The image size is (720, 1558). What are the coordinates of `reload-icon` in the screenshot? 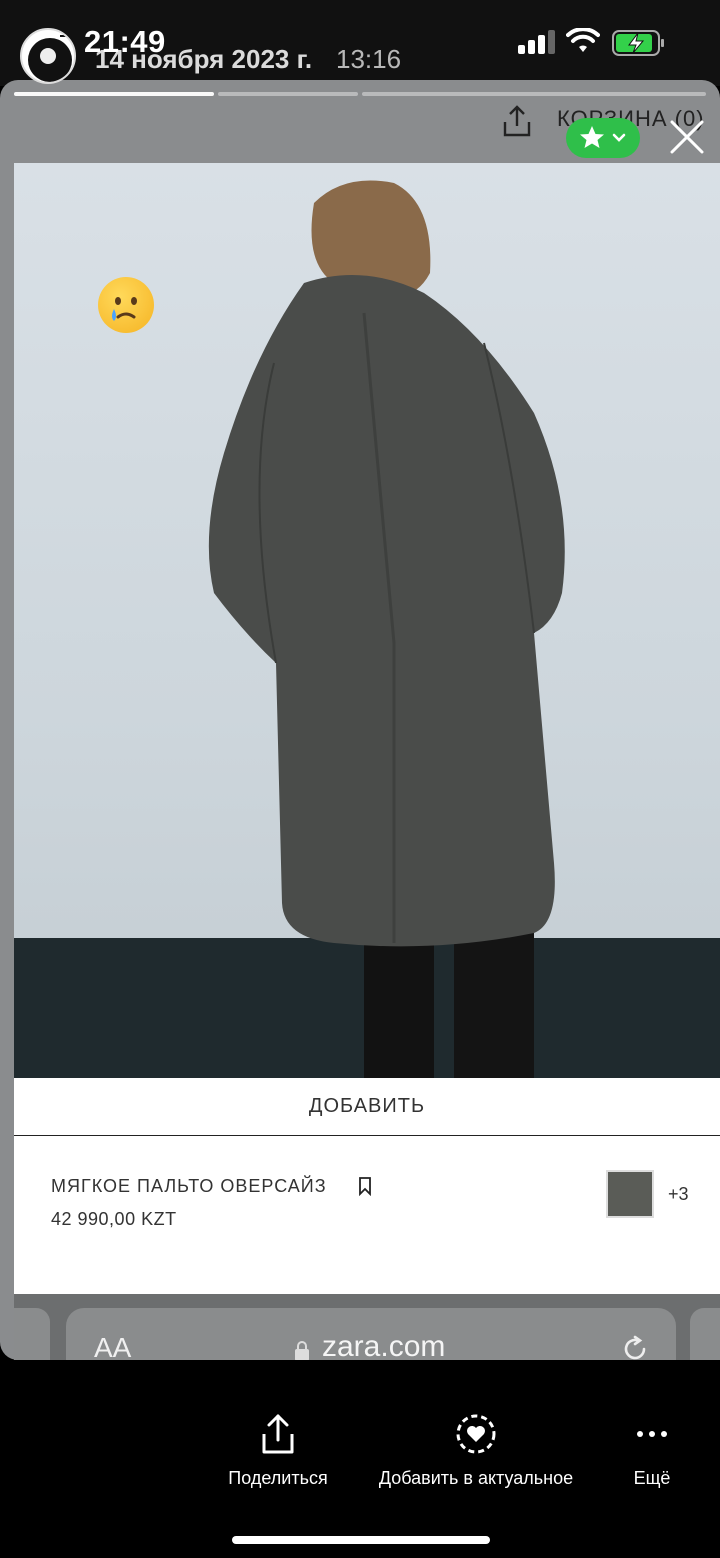 It's located at (635, 1347).